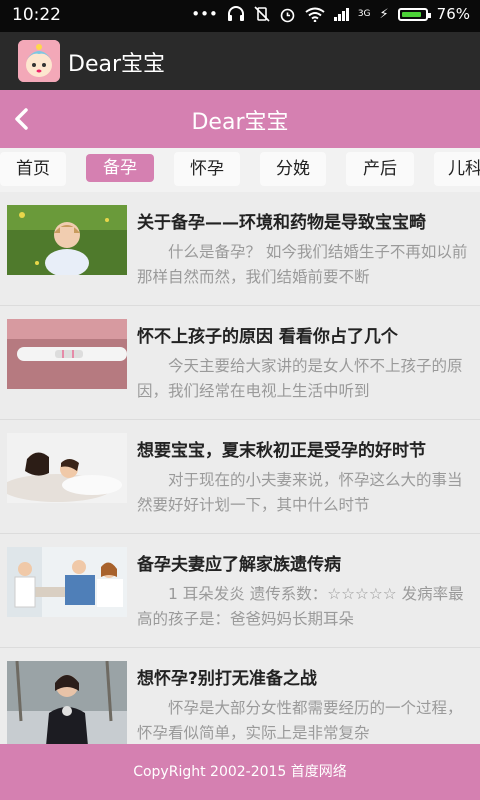 The image size is (480, 800). I want to click on app-logo-icon, so click(39, 61).